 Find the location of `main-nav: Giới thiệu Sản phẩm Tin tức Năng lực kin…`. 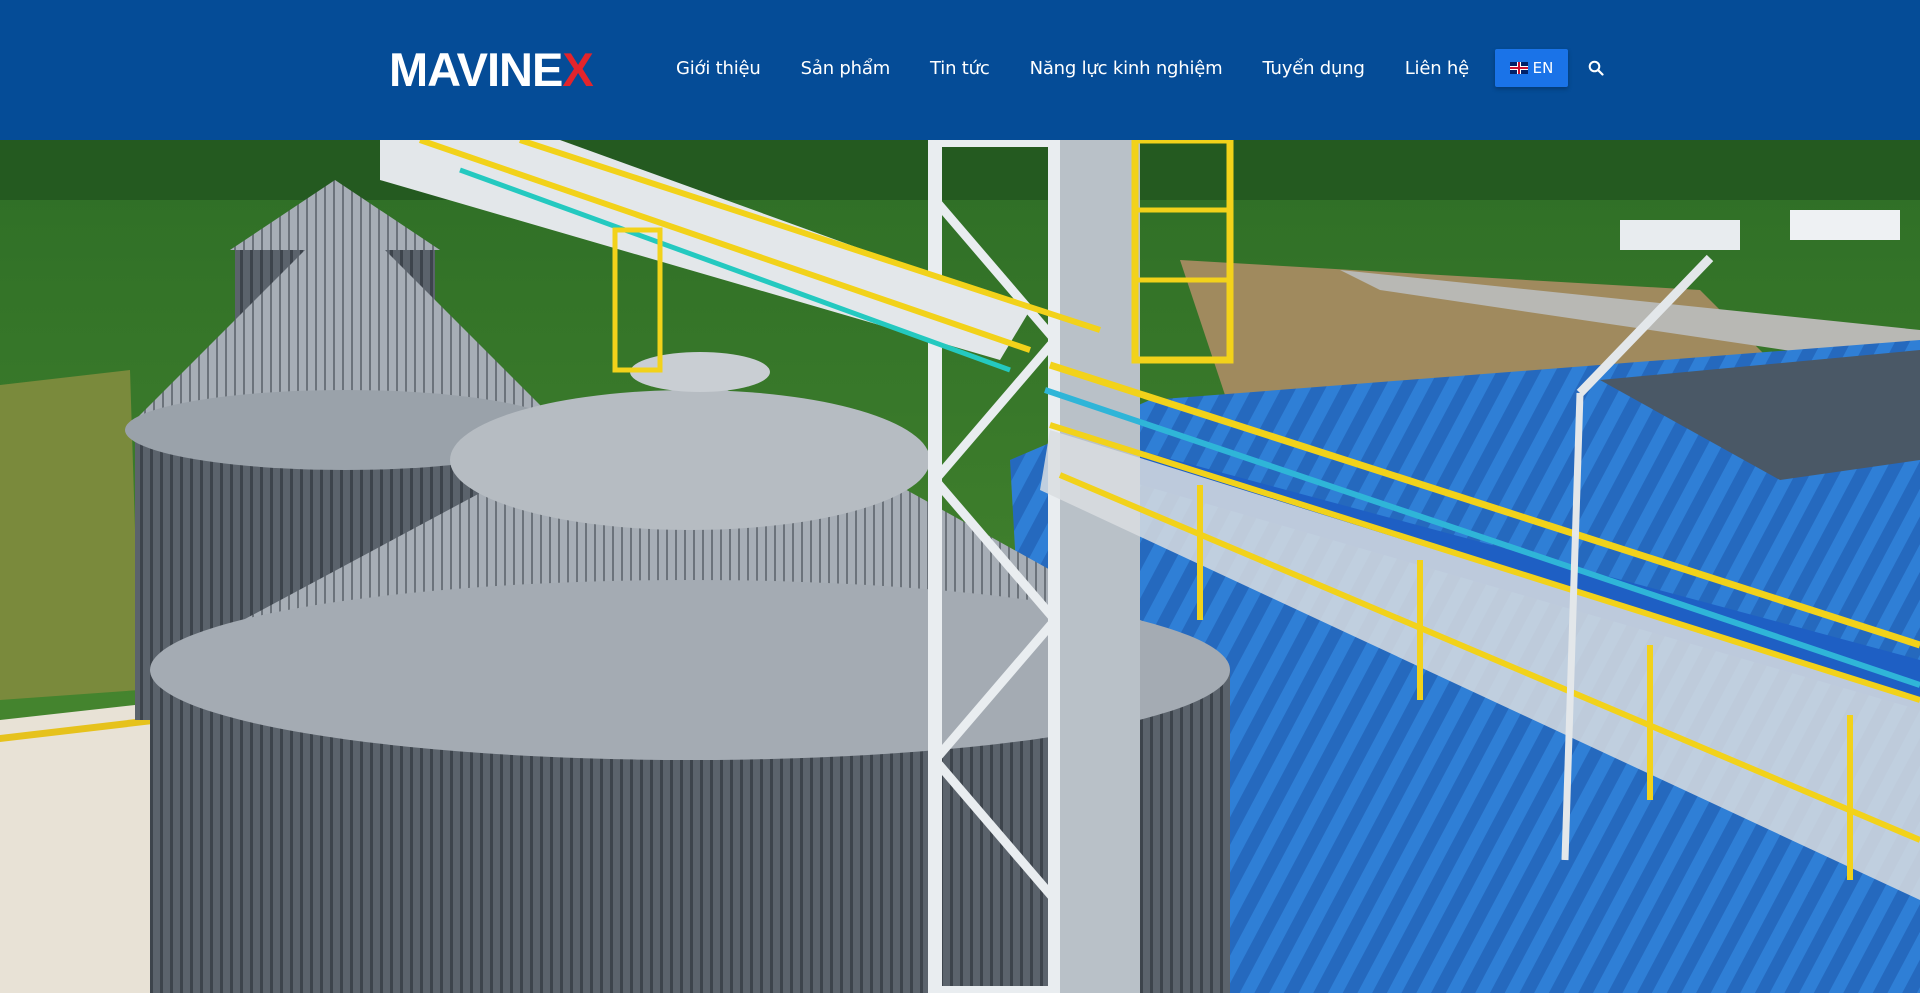

main-nav: Giới thiệu Sản phẩm Tin tức Năng lực kin… is located at coordinates (1131, 68).